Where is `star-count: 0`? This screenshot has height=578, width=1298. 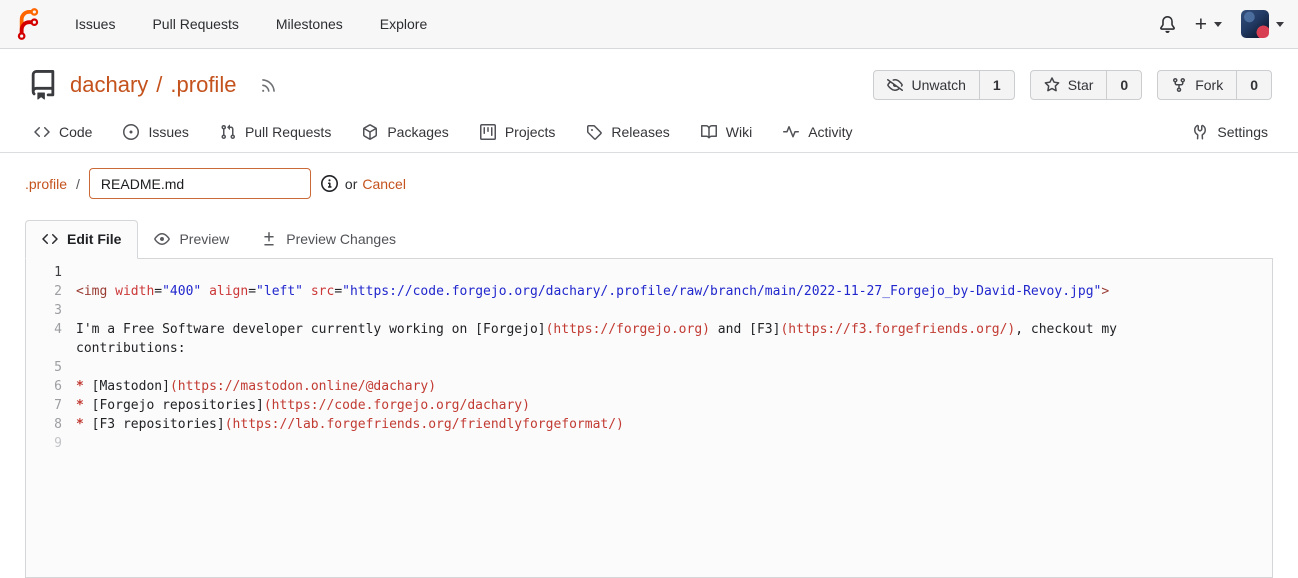
star-count: 0 is located at coordinates (1123, 85).